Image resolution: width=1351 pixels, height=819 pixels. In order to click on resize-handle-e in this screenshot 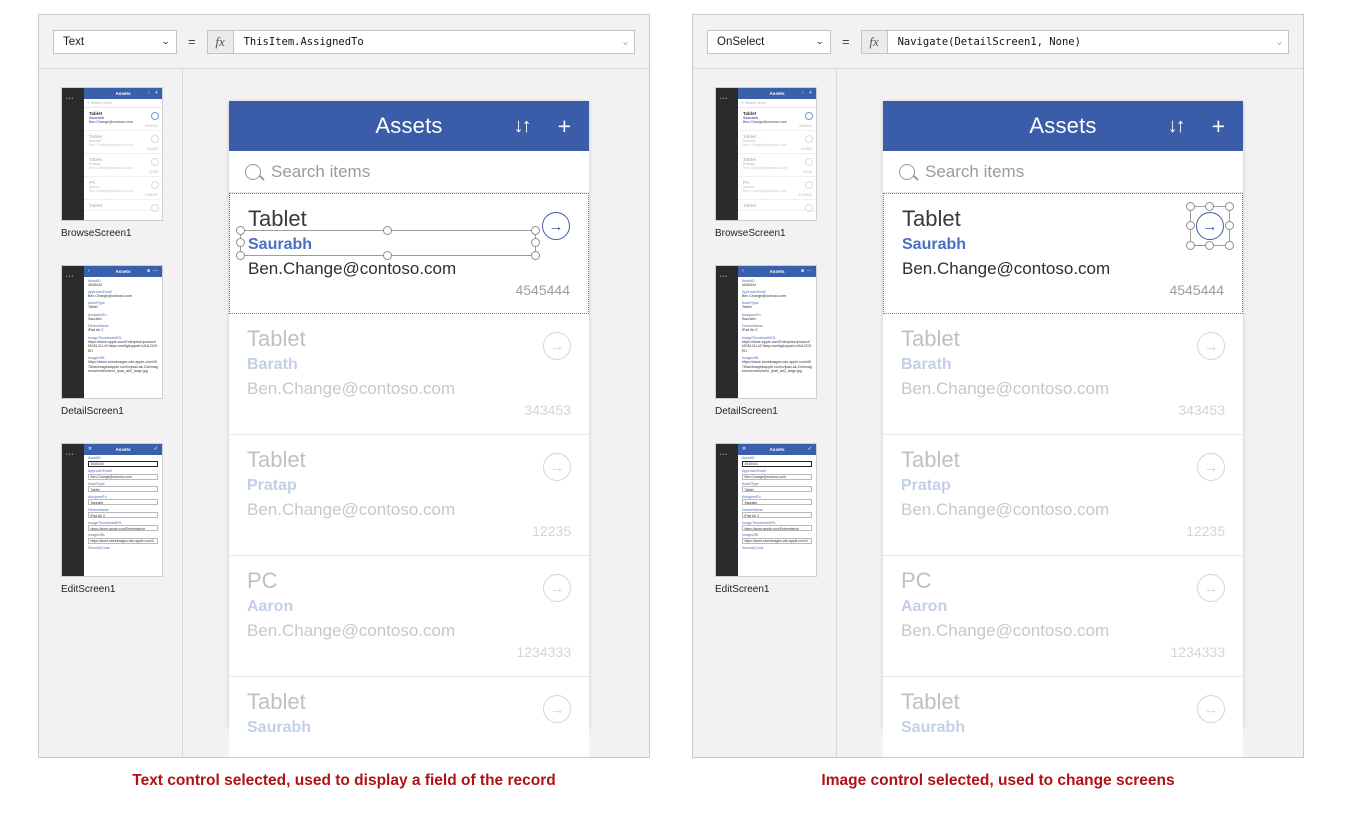, I will do `click(1229, 225)`.